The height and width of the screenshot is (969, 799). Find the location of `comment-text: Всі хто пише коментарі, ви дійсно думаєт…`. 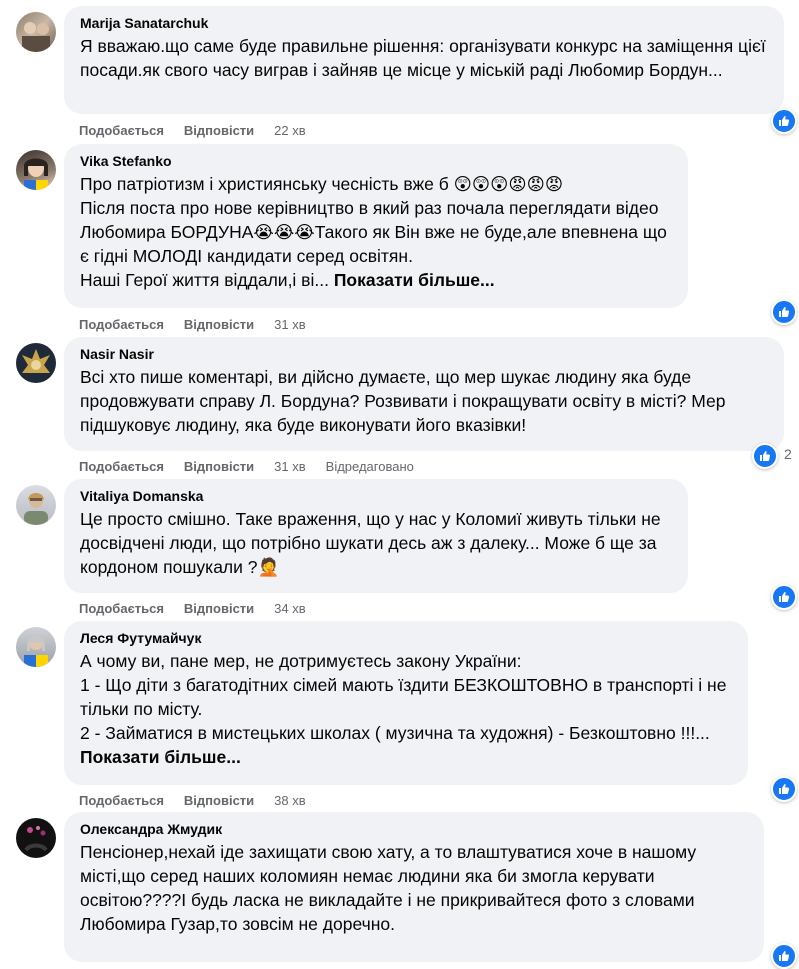

comment-text: Всі хто пише коментарі, ви дійсно думаєт… is located at coordinates (403, 401).